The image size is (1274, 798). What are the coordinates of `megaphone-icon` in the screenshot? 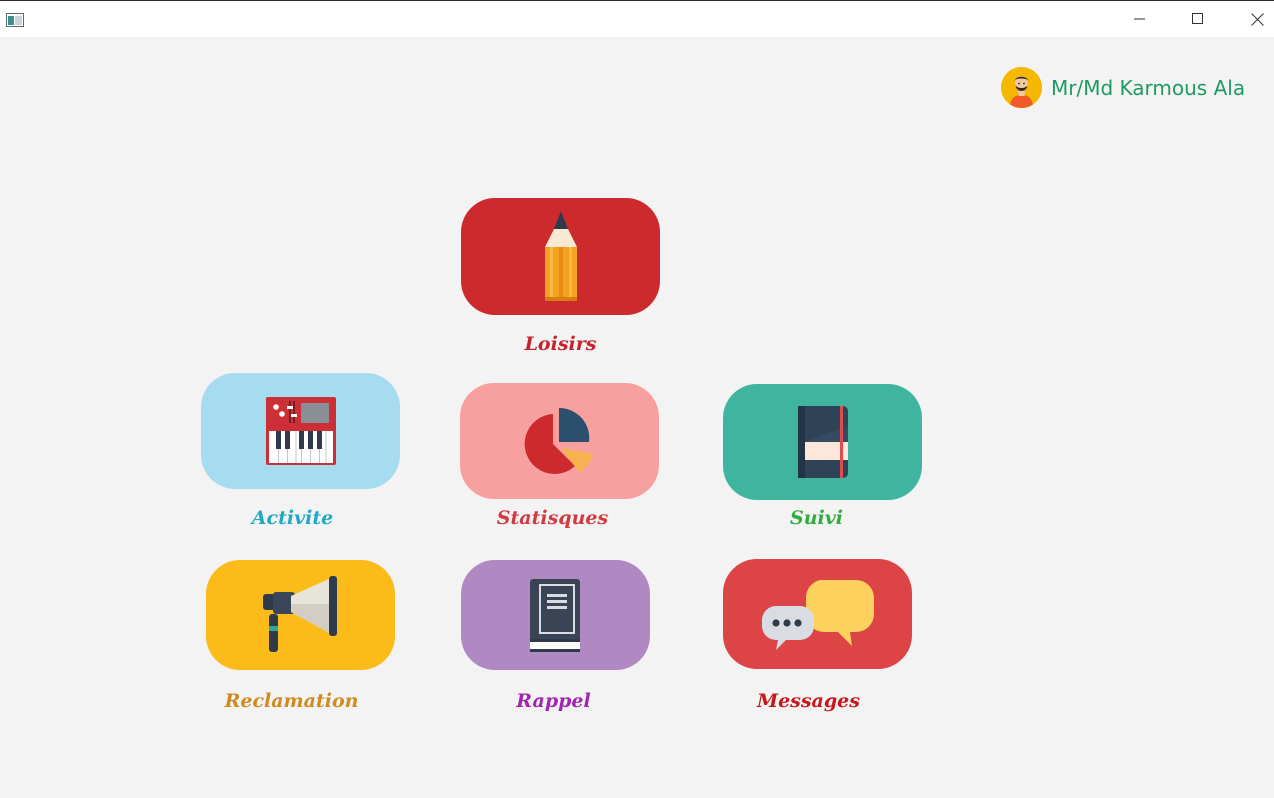 It's located at (299, 614).